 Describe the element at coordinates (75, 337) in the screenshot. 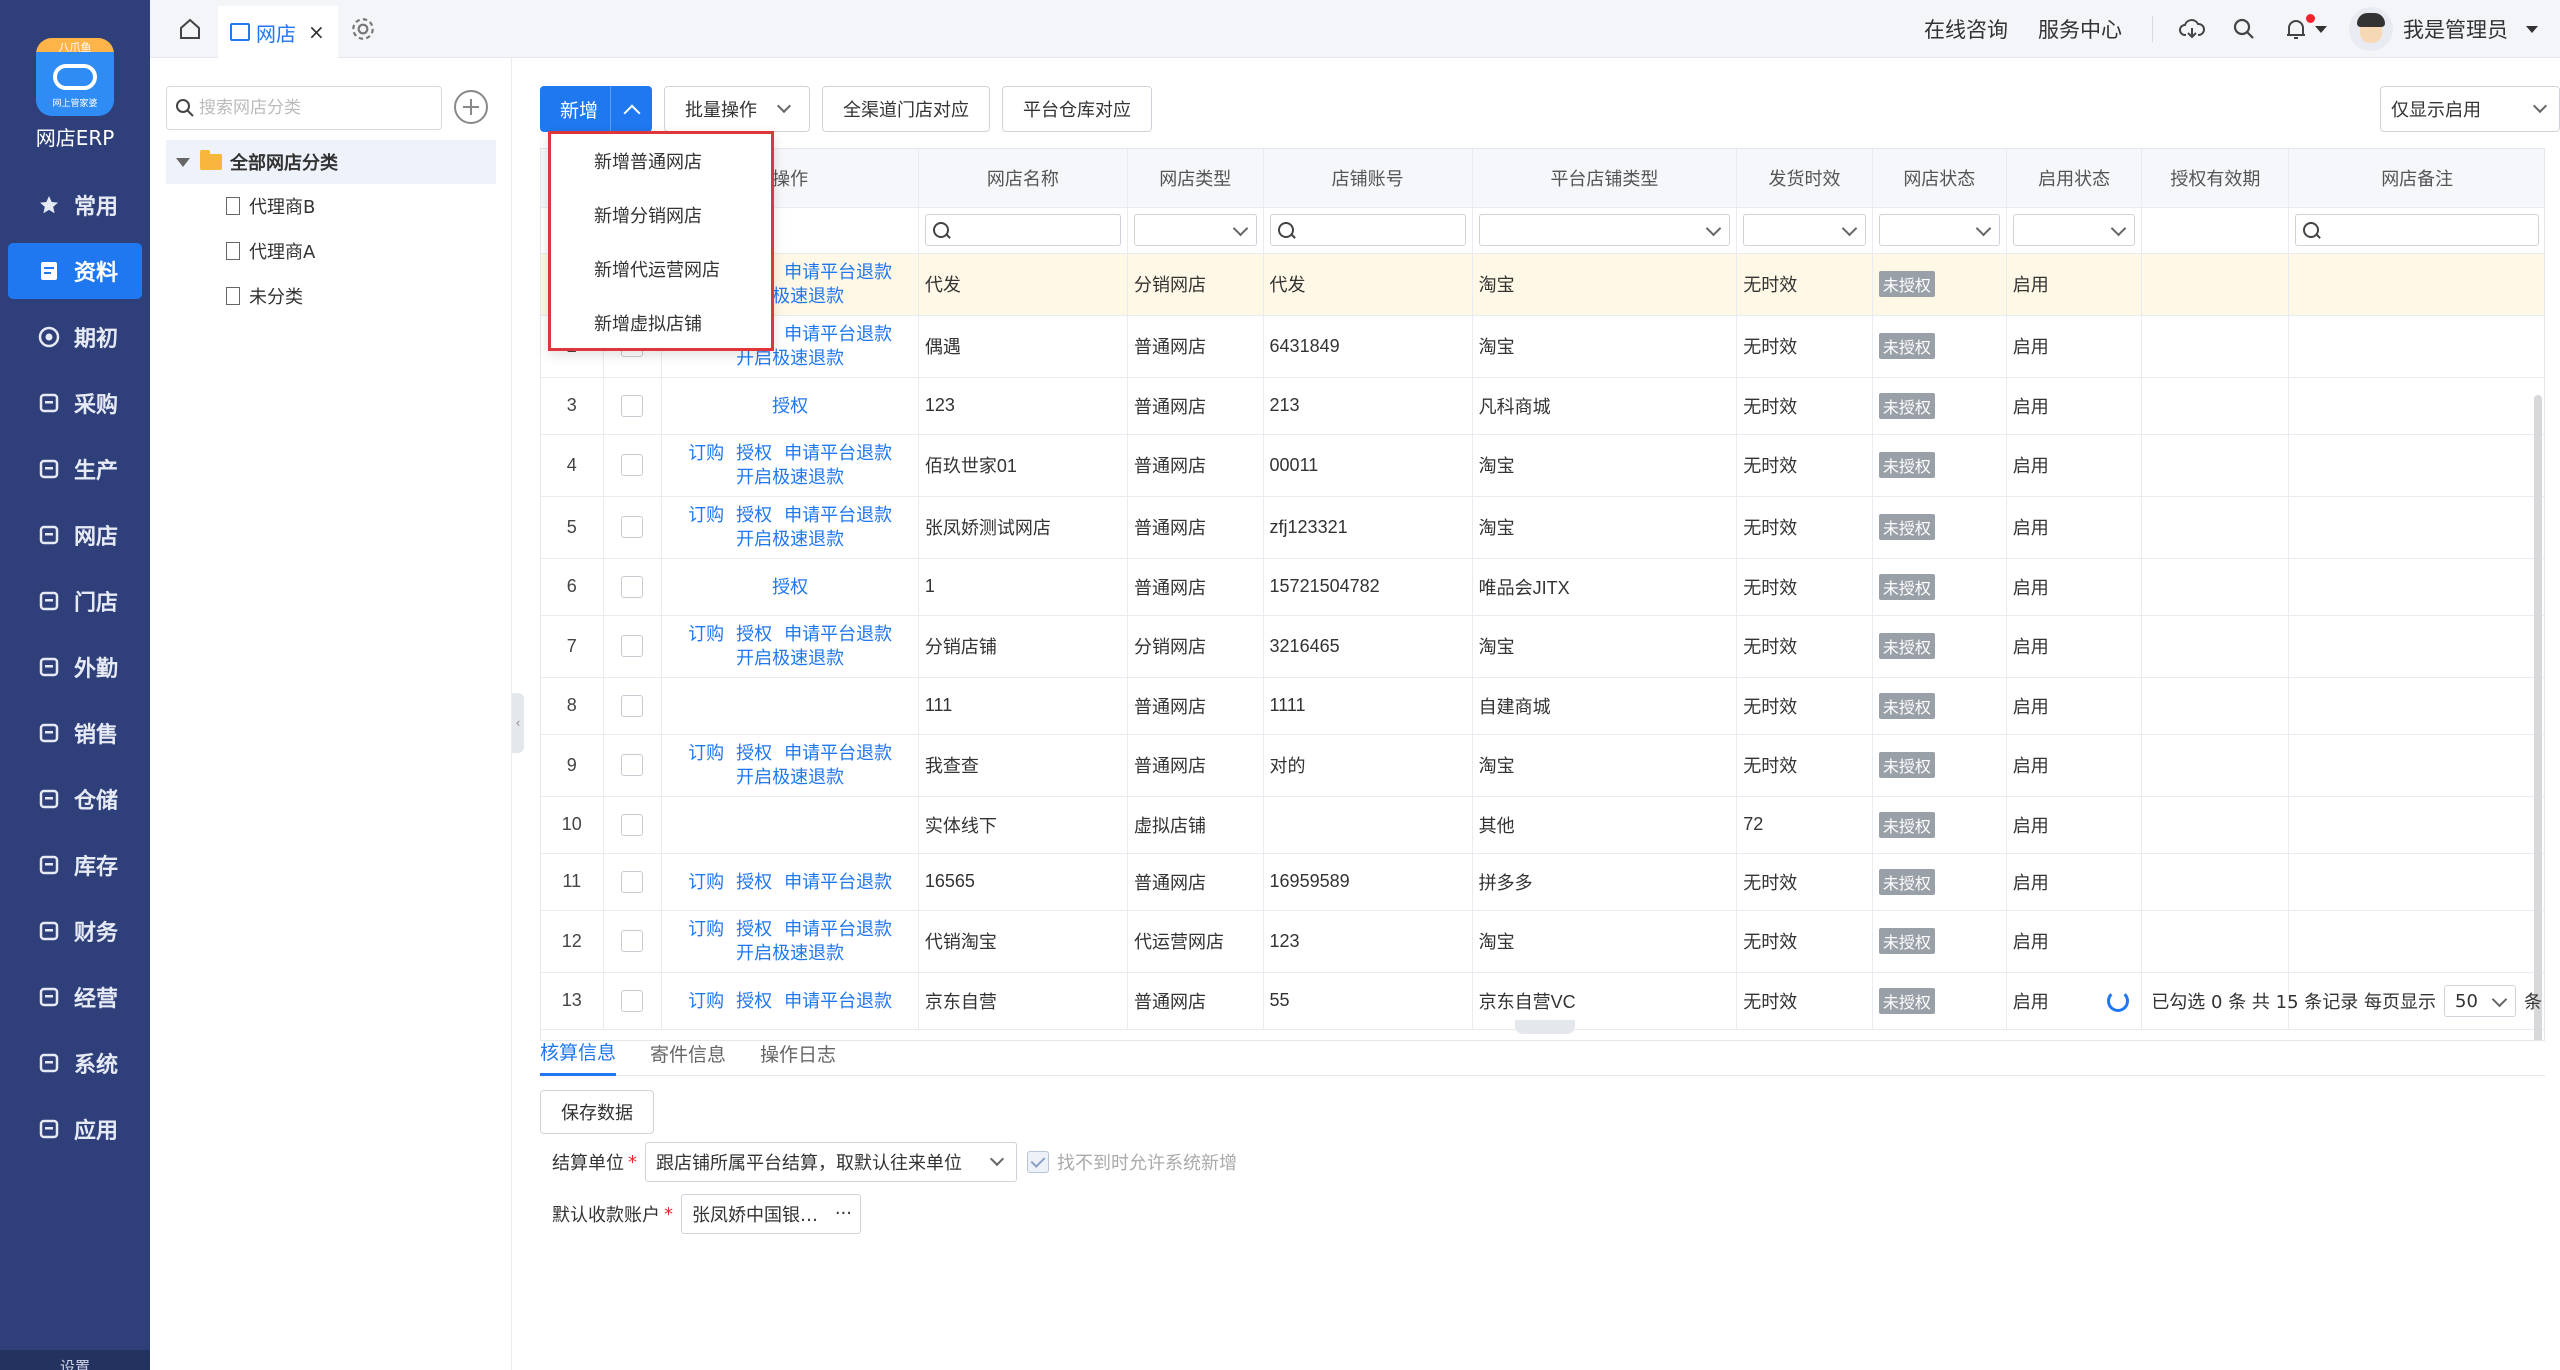

I see `sidebar-item-target: 期初` at that location.